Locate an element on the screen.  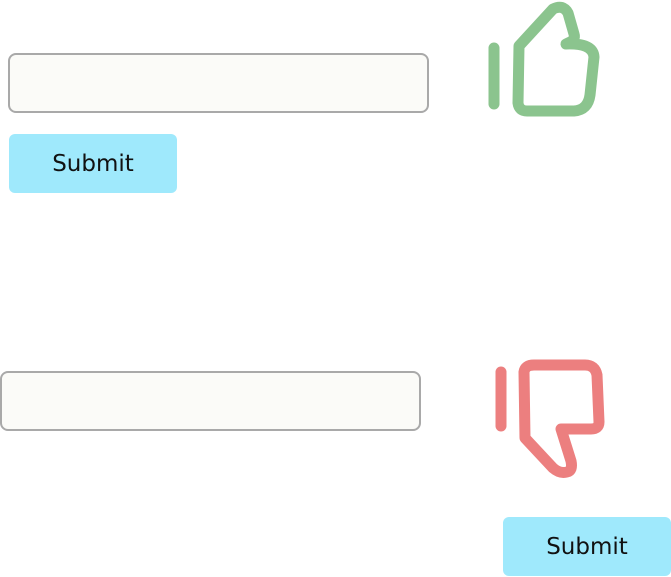
negative-submit-button: Submit is located at coordinates (587, 546).